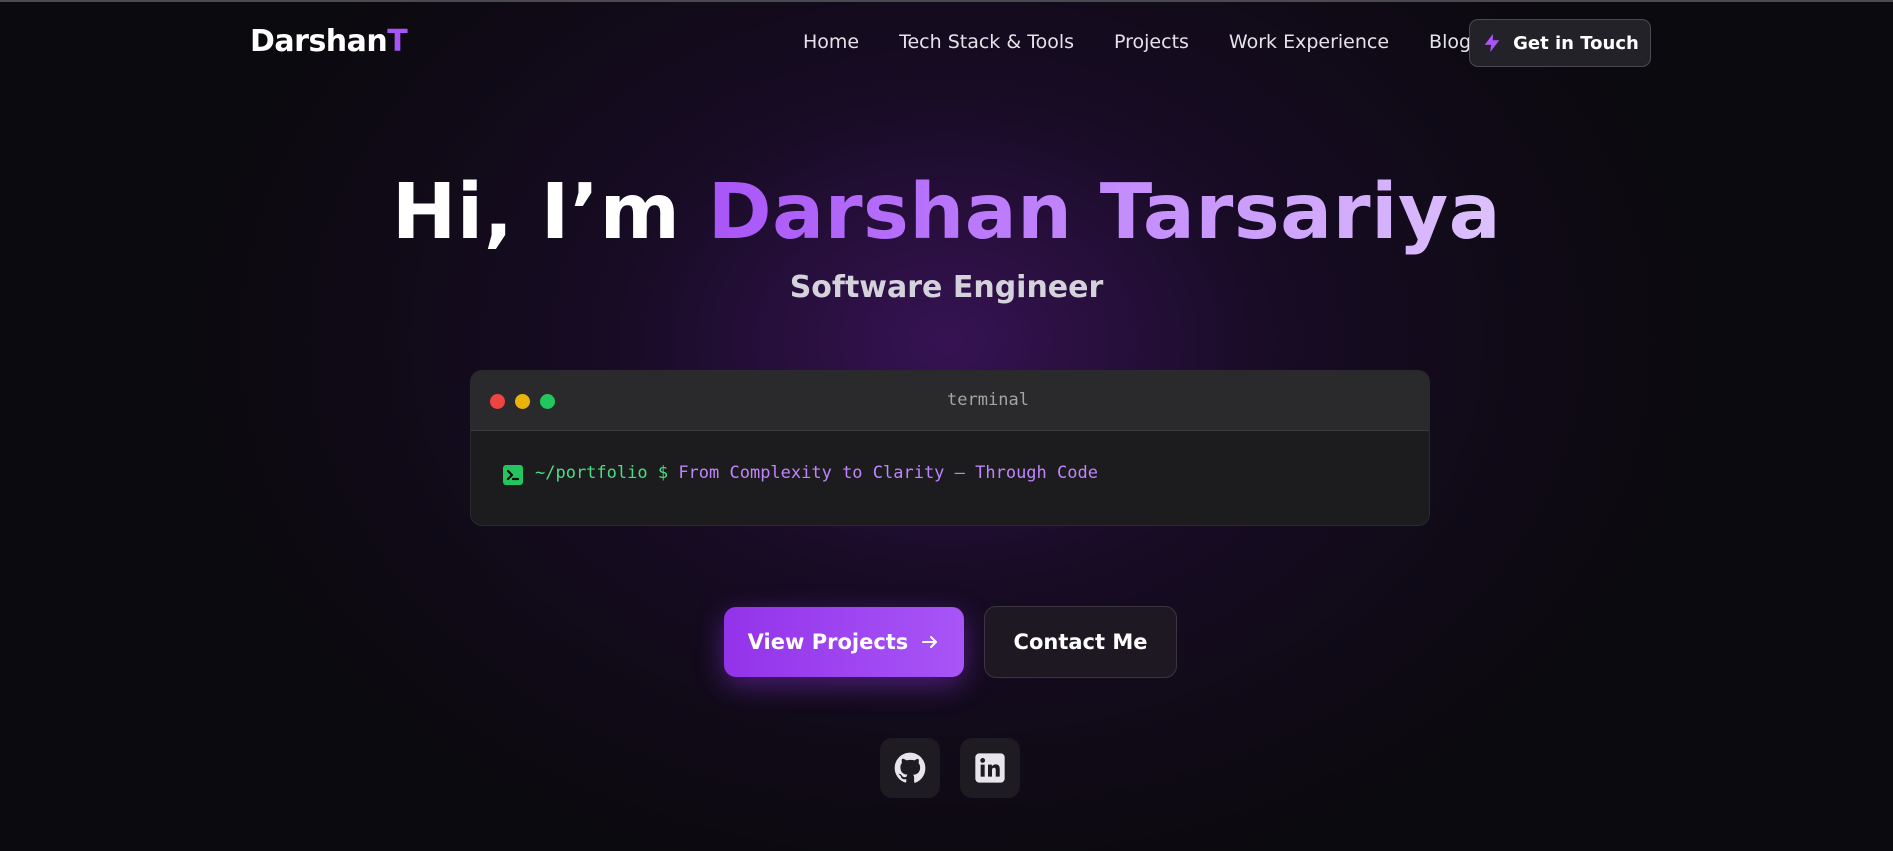  Describe the element at coordinates (1576, 43) in the screenshot. I see `get-in-touch-label: Get in Touch` at that location.